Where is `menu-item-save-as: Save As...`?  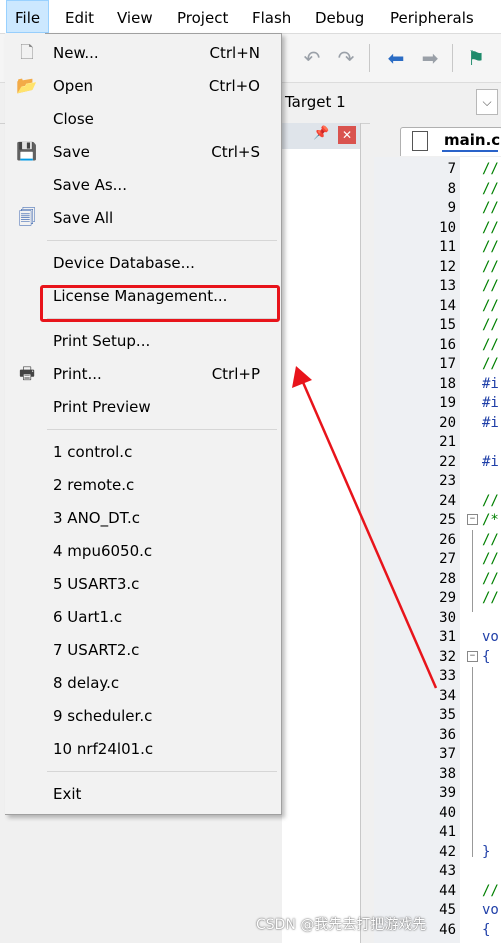 menu-item-save-as: Save As... is located at coordinates (142, 185).